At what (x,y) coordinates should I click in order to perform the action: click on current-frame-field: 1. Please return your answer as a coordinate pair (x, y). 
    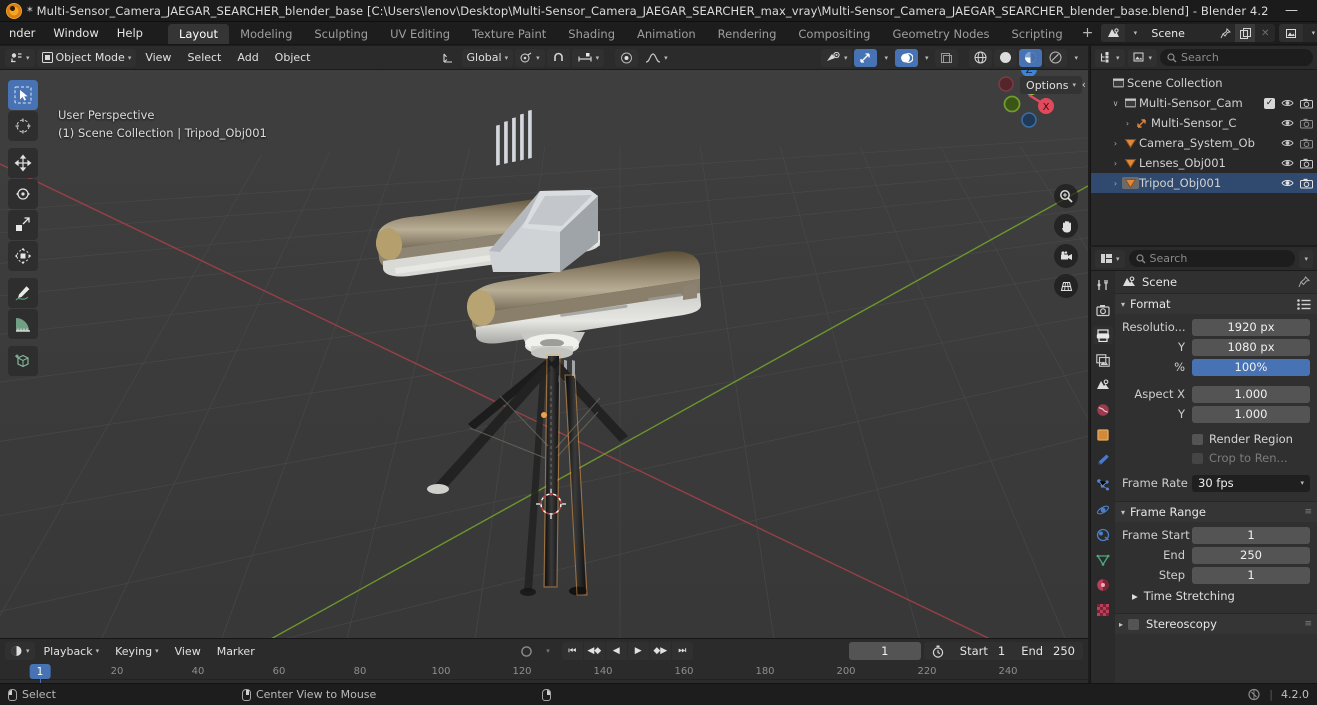
    Looking at the image, I should click on (884, 651).